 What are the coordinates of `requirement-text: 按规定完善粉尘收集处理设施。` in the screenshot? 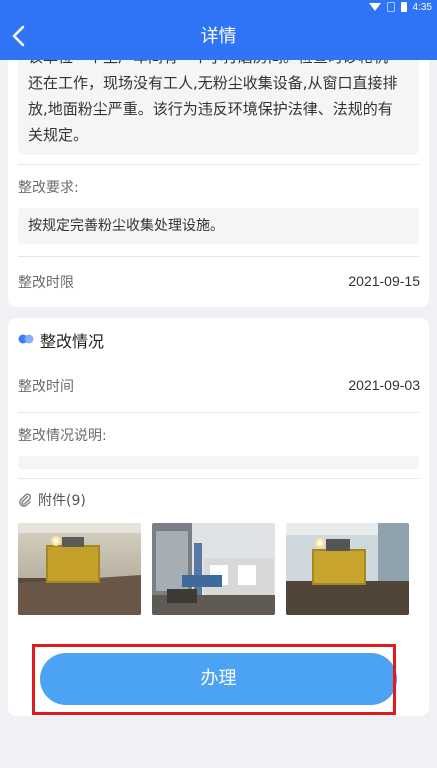 It's located at (126, 226).